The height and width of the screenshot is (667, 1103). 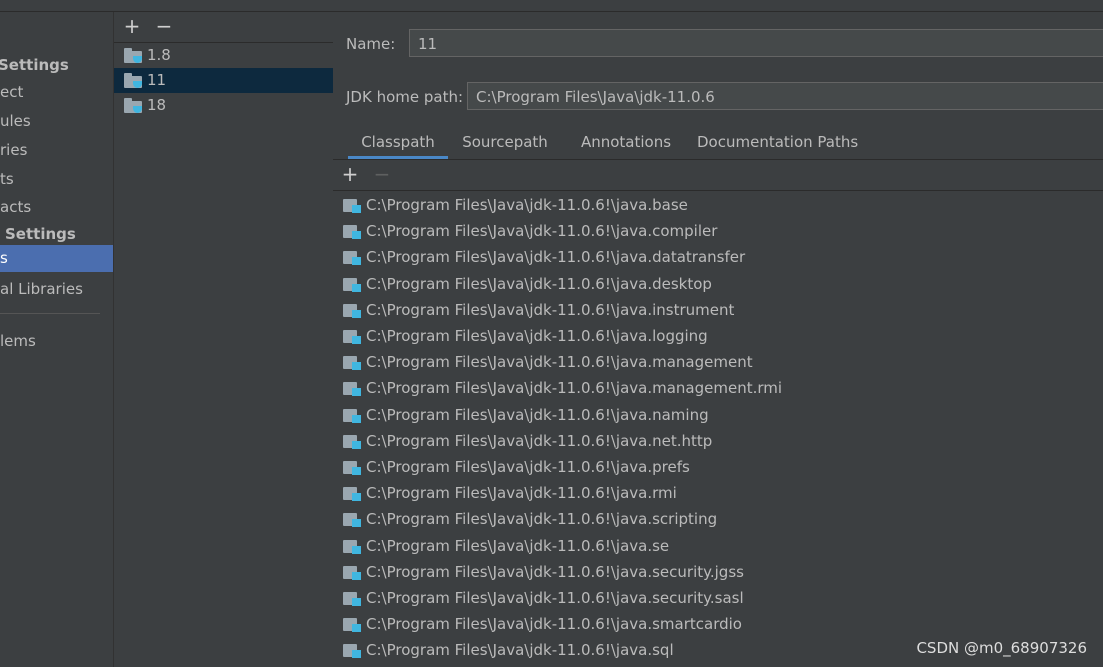 What do you see at coordinates (56, 150) in the screenshot?
I see `sidebar-item-libraries: ries` at bounding box center [56, 150].